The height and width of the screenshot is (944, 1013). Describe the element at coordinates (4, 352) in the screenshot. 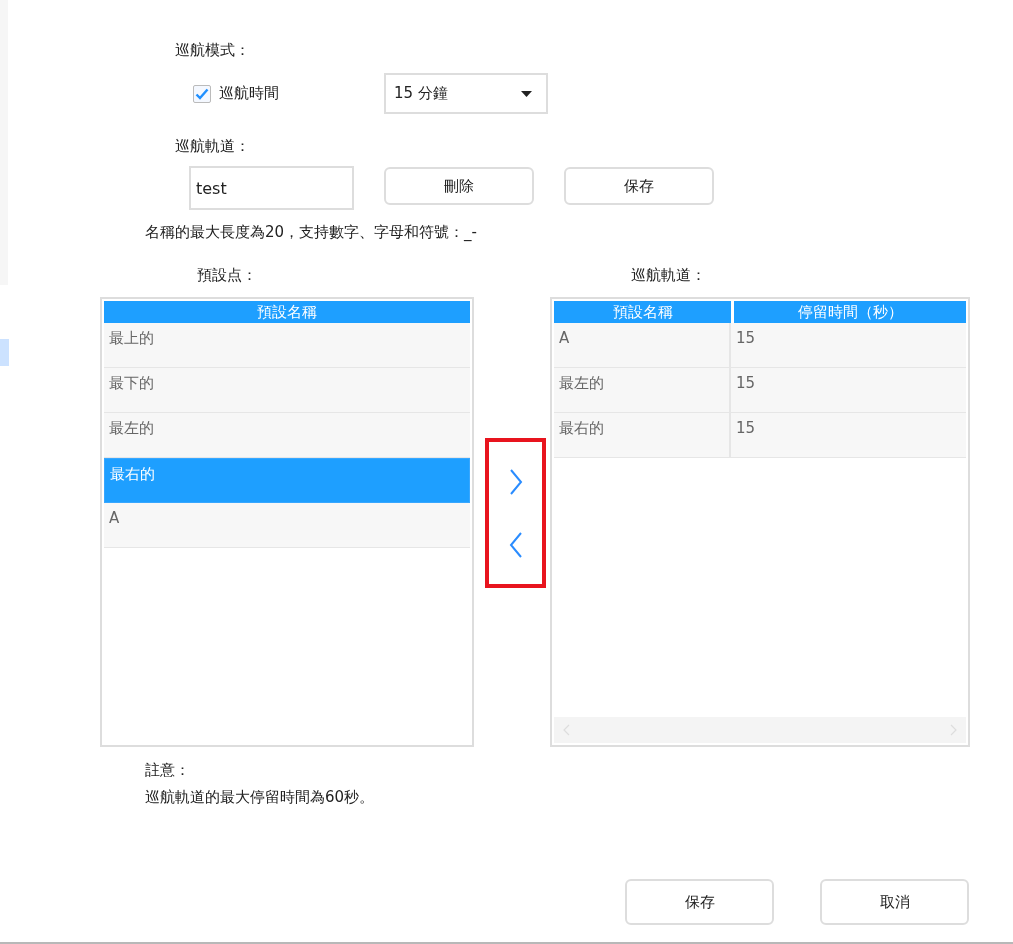

I see `selection-marker` at that location.